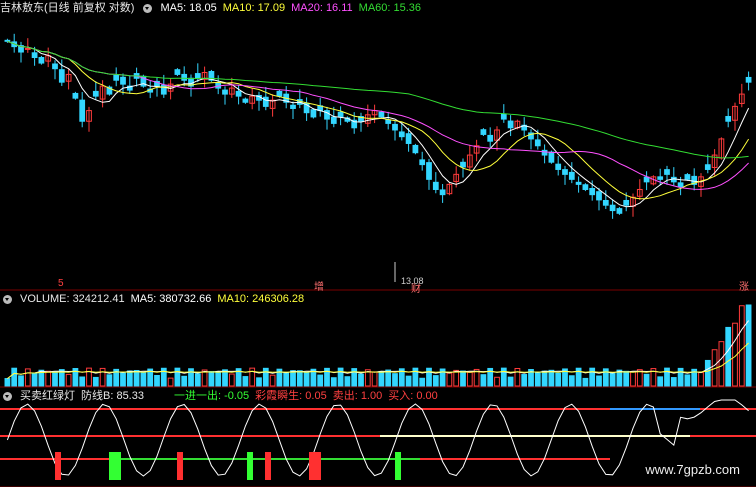 The height and width of the screenshot is (487, 756). What do you see at coordinates (72, 299) in the screenshot?
I see `volume-title: VOLUME: 324212.41` at bounding box center [72, 299].